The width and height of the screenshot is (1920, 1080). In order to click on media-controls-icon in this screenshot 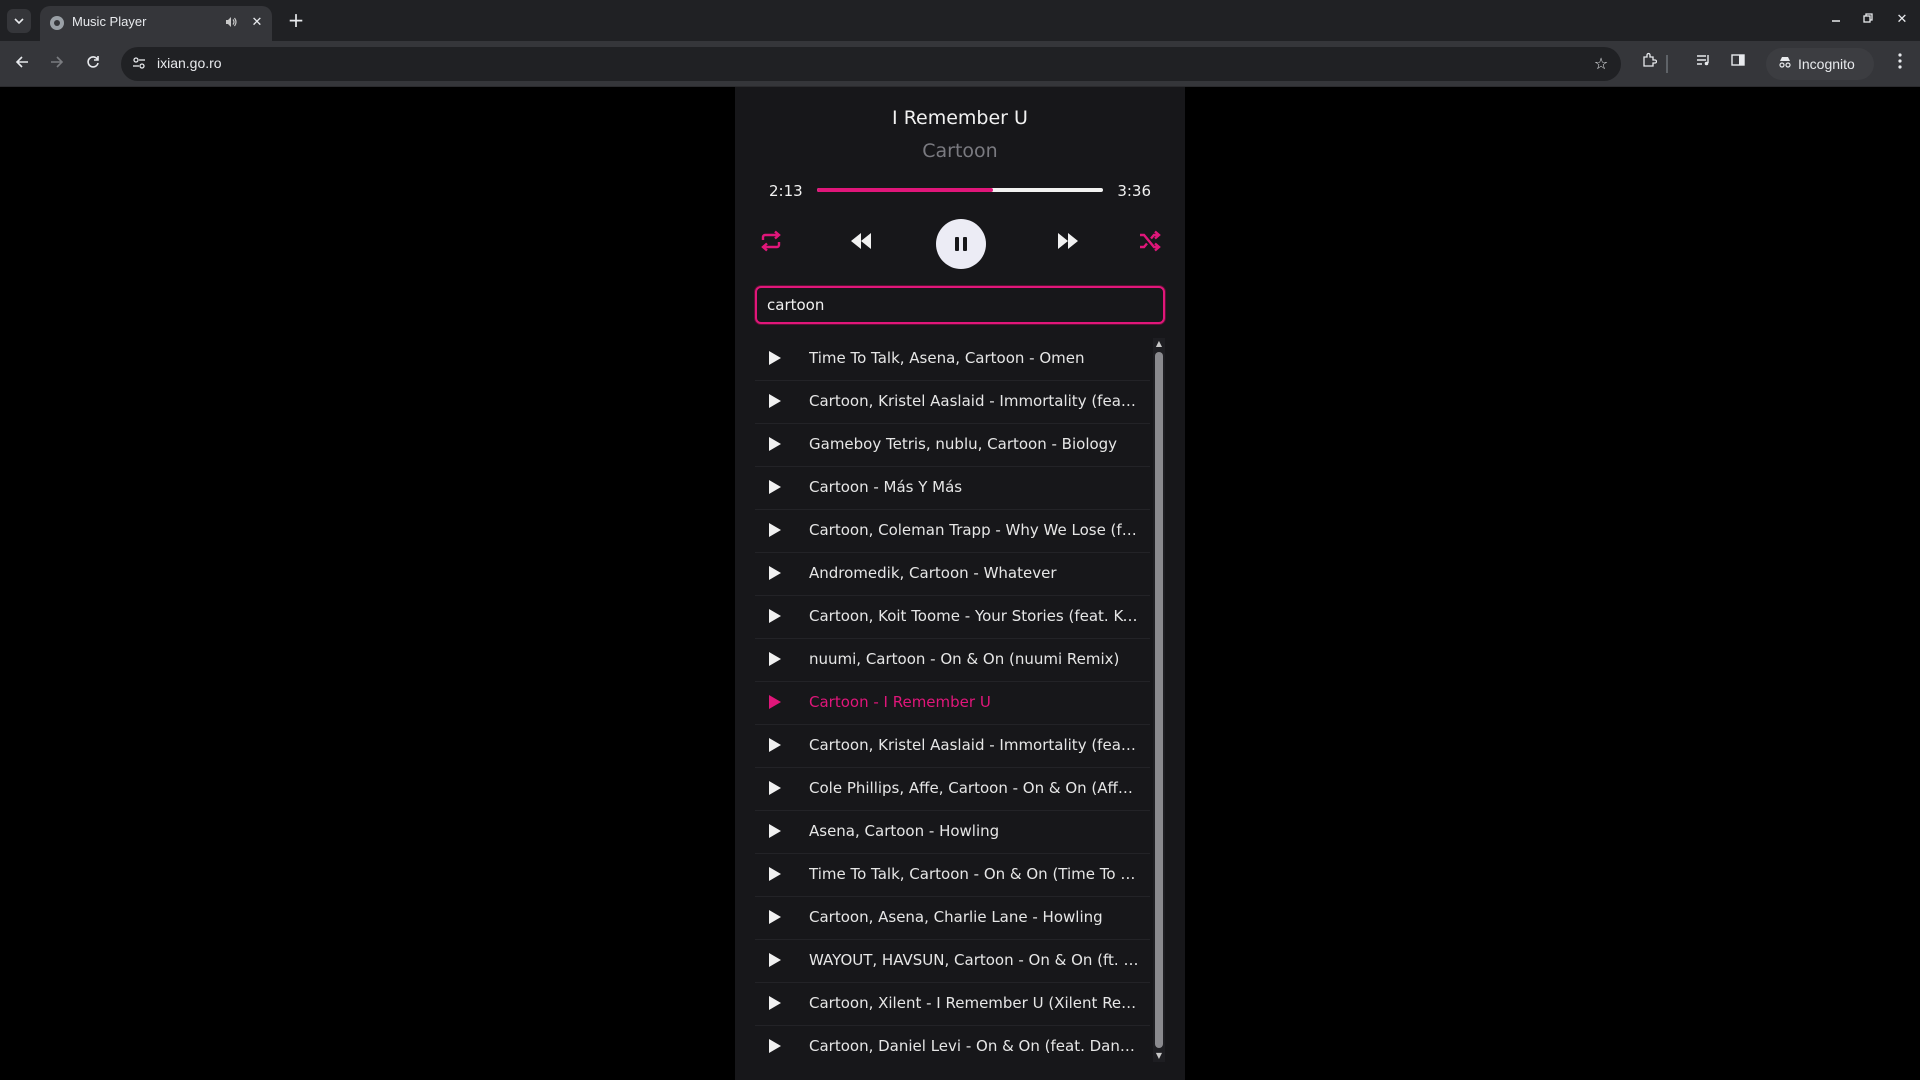, I will do `click(1703, 64)`.